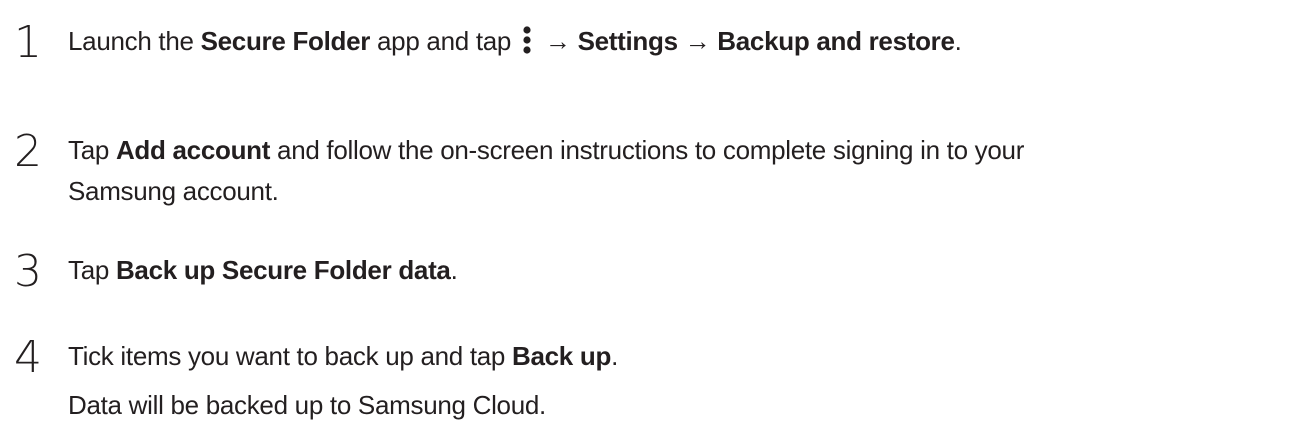 Image resolution: width=1314 pixels, height=446 pixels. Describe the element at coordinates (28, 42) in the screenshot. I see `step-number: 1` at that location.